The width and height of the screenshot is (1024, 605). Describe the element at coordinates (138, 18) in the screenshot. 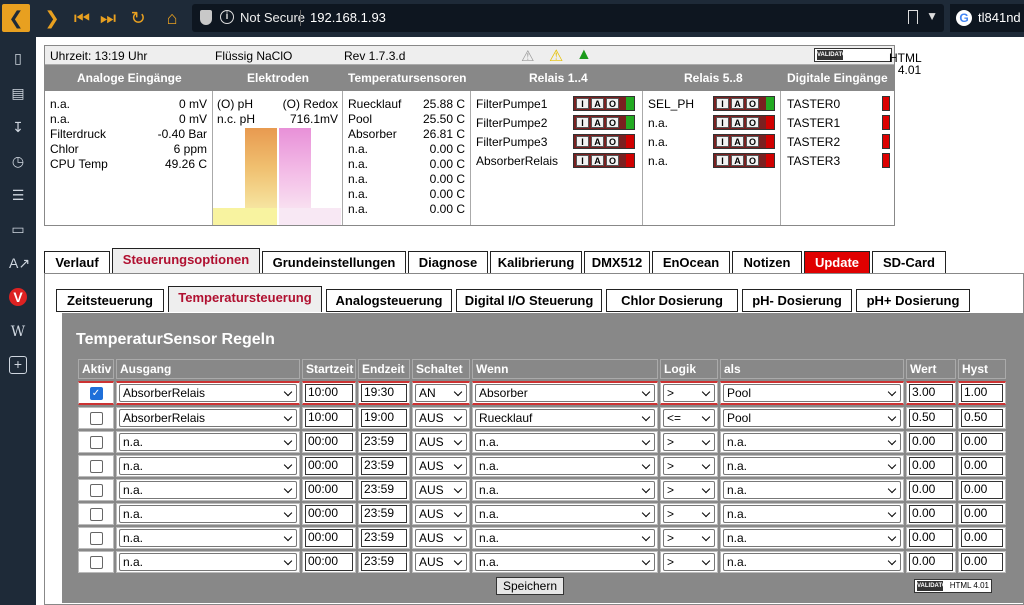

I see `reload-icon: ↻` at that location.